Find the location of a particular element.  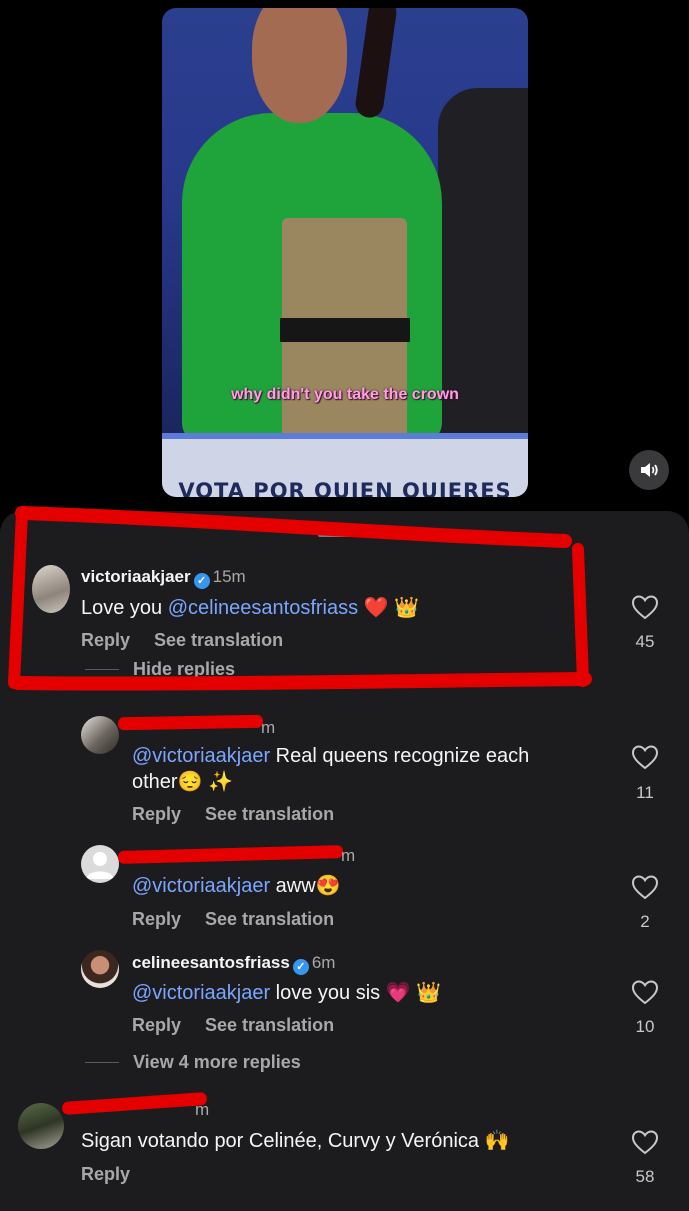

comment-text-line1: Real queens recognize each is located at coordinates (400, 756).